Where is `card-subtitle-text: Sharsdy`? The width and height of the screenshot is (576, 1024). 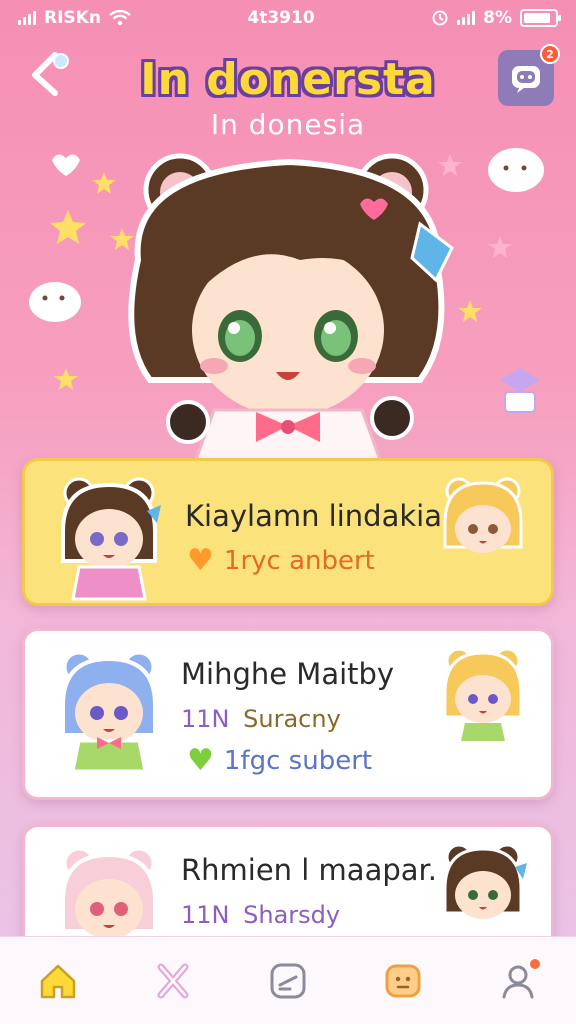
card-subtitle-text: Sharsdy is located at coordinates (292, 915).